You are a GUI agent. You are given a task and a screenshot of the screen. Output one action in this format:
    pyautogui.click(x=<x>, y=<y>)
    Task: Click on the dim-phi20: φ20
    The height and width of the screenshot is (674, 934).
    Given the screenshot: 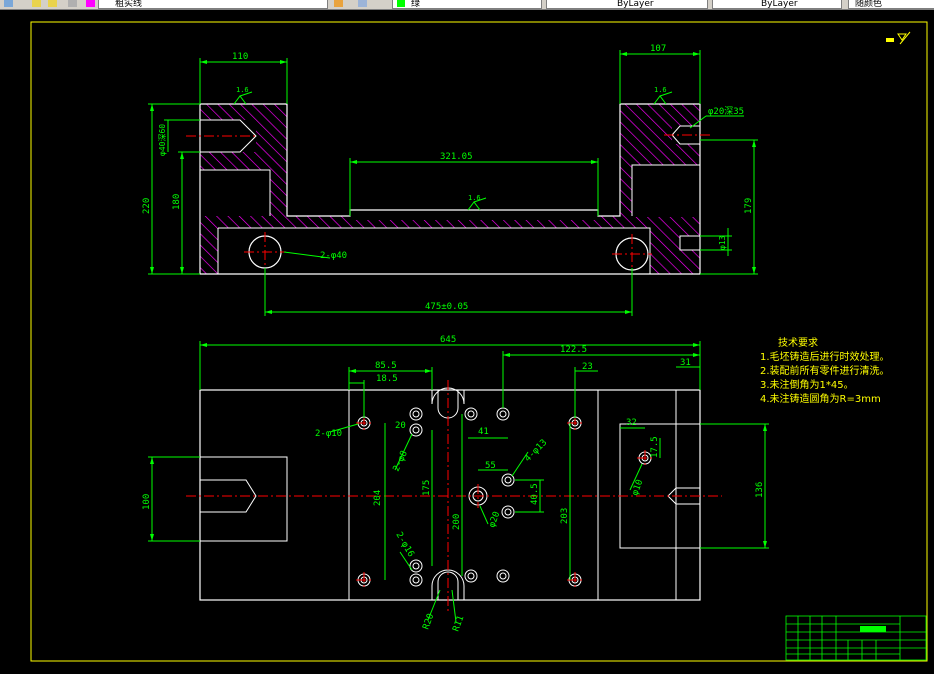 What is the action you would take?
    pyautogui.click(x=494, y=519)
    